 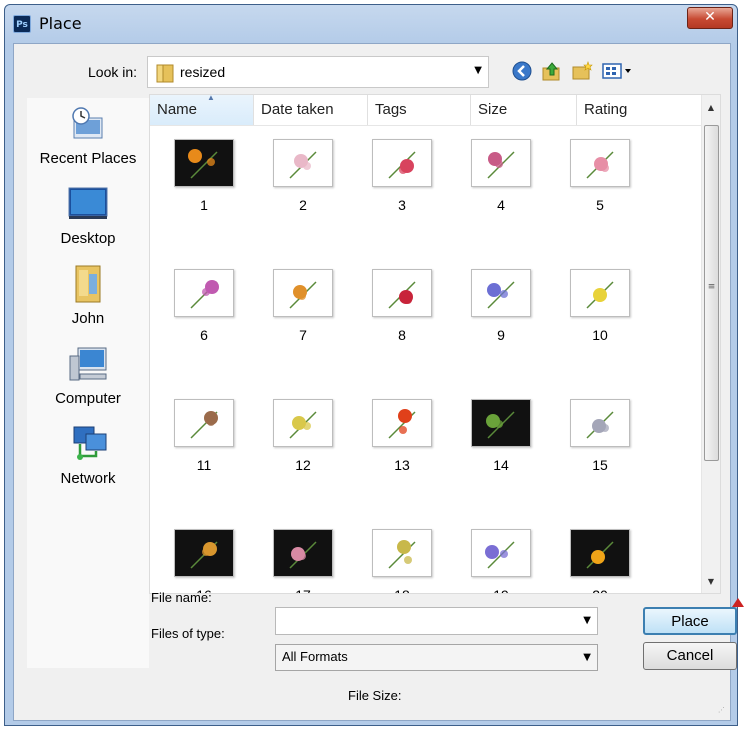 What do you see at coordinates (711, 108) in the screenshot?
I see `scroll-up-icon: ▲` at bounding box center [711, 108].